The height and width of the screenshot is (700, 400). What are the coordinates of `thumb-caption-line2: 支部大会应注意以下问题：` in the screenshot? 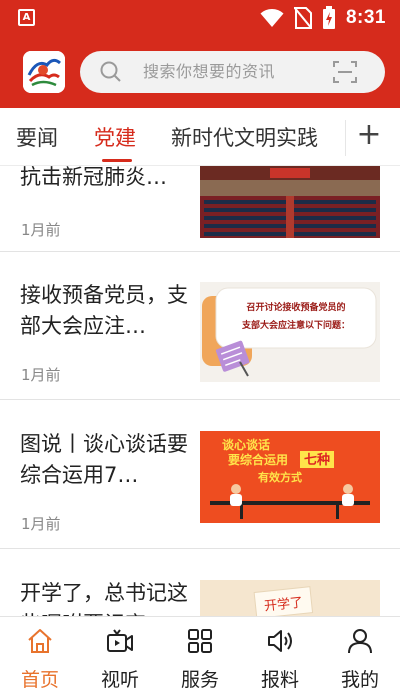 It's located at (295, 325).